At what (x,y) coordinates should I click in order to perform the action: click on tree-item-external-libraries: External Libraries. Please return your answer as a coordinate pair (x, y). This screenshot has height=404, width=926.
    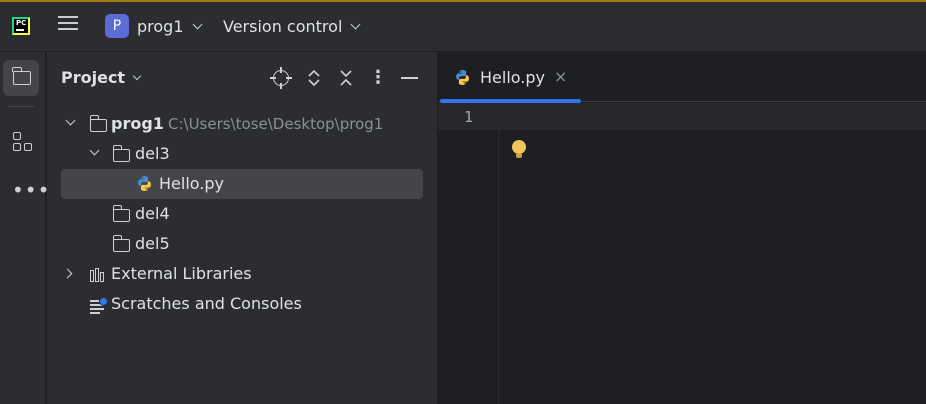
    Looking at the image, I should click on (242, 274).